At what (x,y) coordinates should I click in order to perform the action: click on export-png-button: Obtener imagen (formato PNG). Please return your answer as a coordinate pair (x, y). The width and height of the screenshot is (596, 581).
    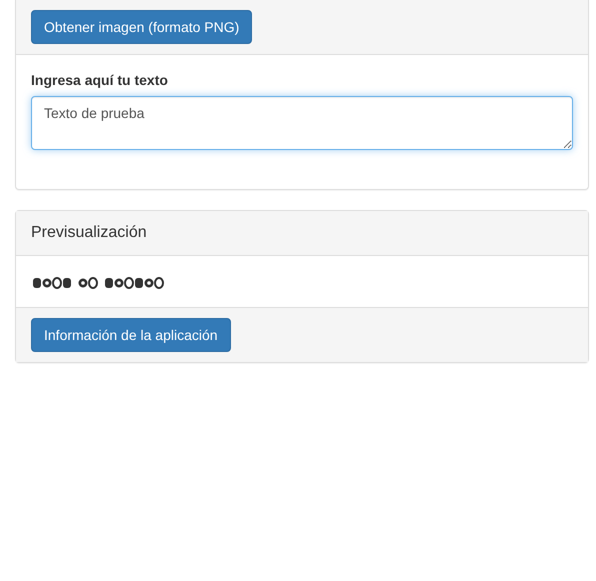
    Looking at the image, I should click on (141, 27).